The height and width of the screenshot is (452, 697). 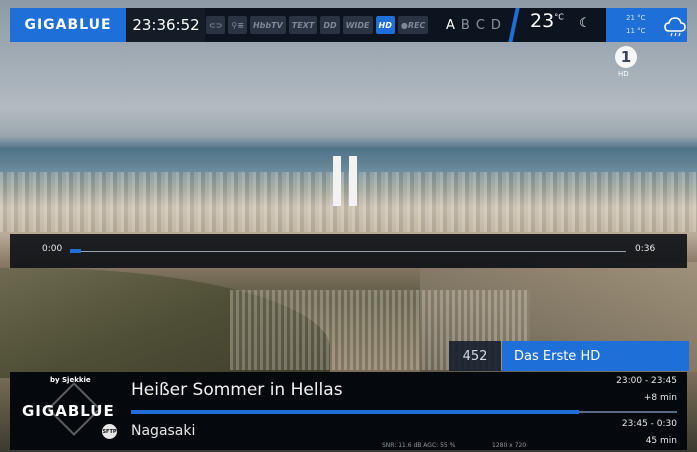 I want to click on slot-indicators: ABCD, so click(x=478, y=25).